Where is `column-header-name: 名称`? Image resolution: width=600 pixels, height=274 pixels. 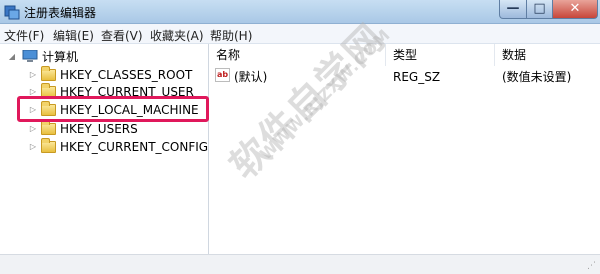
column-header-name: 名称 is located at coordinates (298, 55).